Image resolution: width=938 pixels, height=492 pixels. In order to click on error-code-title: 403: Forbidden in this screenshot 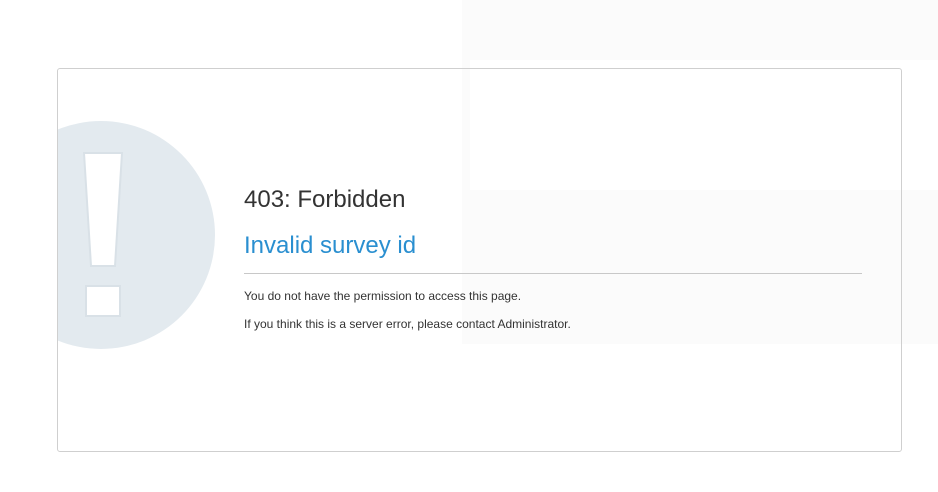, I will do `click(325, 199)`.